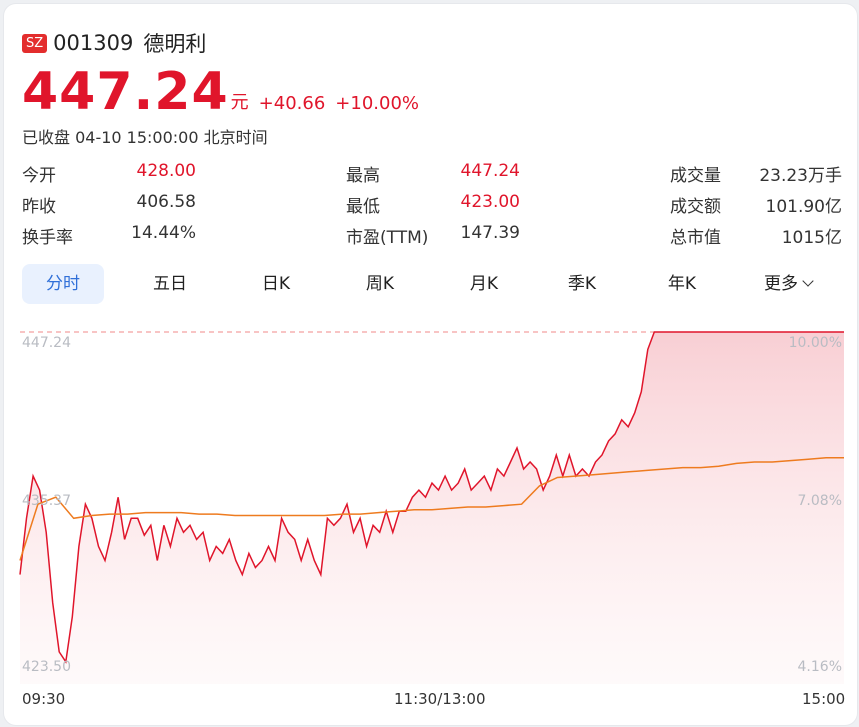 This screenshot has width=859, height=727. What do you see at coordinates (46, 501) in the screenshot?
I see `y-left-tick: 435.37` at bounding box center [46, 501].